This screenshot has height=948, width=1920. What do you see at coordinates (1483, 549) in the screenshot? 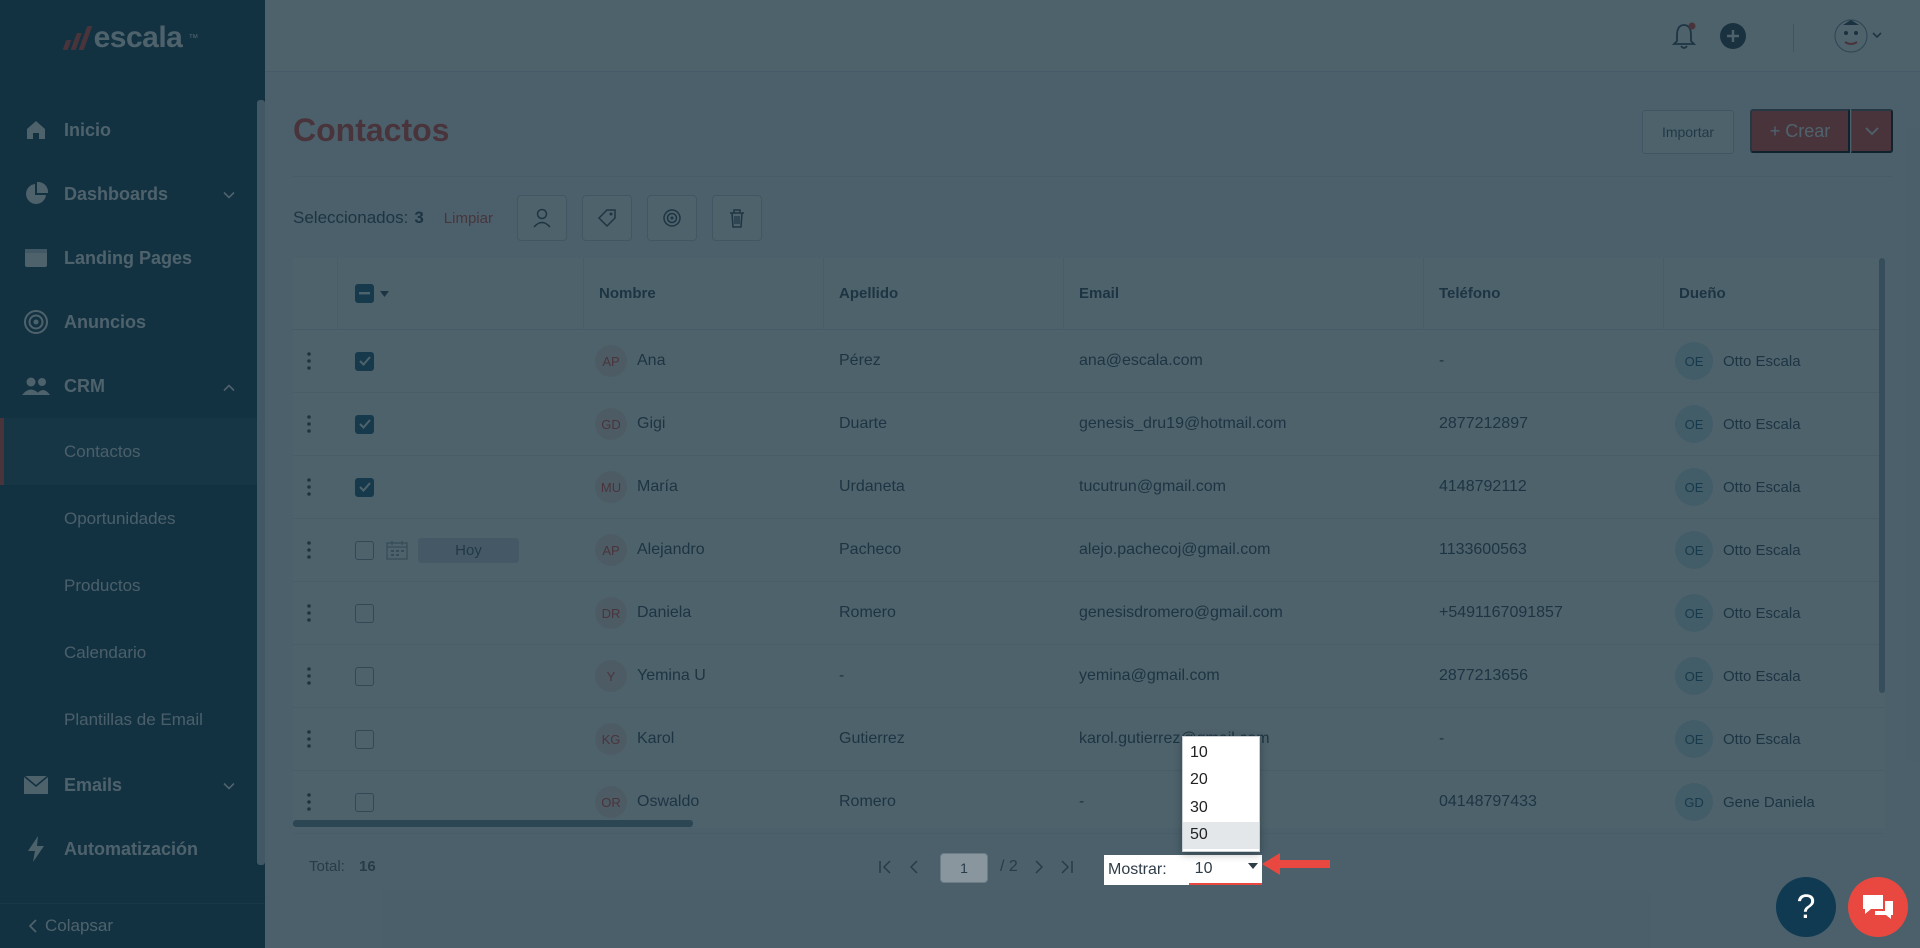
I see `phone-cell: 1133600563` at bounding box center [1483, 549].